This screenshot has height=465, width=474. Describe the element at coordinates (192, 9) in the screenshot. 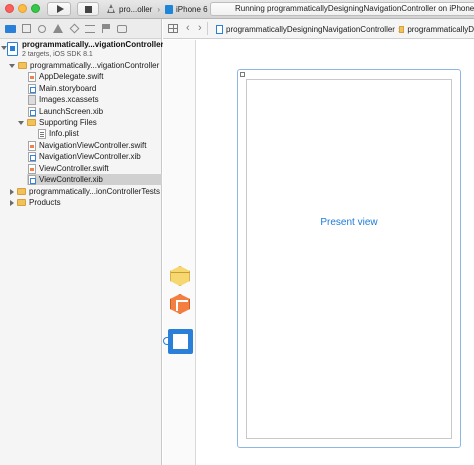

I see `scheme-device-label: iPhone 6` at that location.